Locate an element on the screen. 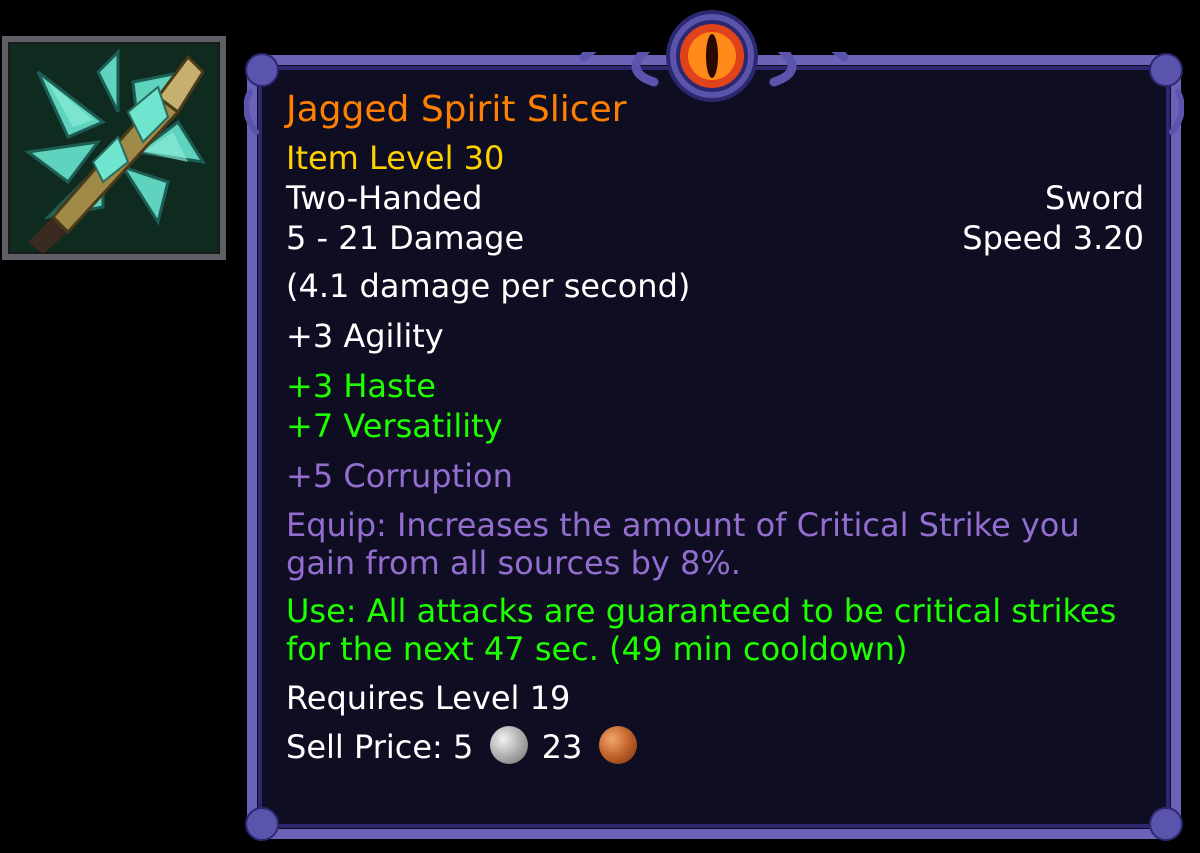 The width and height of the screenshot is (1200, 853). sell-price-silver: 5 is located at coordinates (463, 747).